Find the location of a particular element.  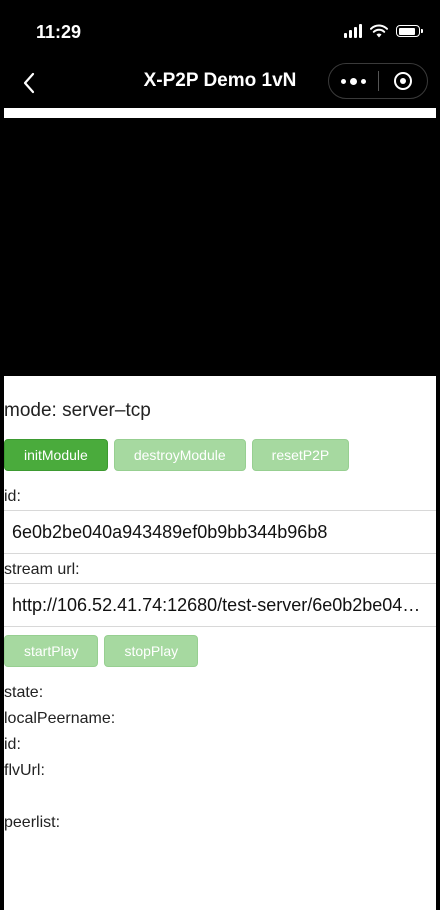

more-dot-center is located at coordinates (353, 81).